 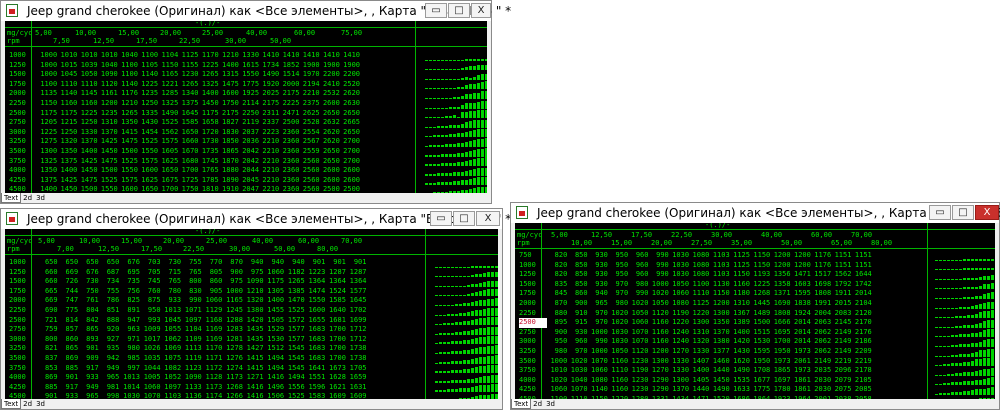 What do you see at coordinates (335, 330) in the screenshot?
I see `map-value-cell: 1700` at bounding box center [335, 330].